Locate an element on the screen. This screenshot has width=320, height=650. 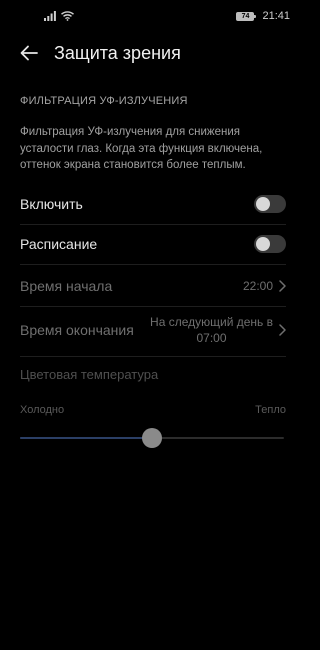
section-title: ФИЛЬТРАЦИЯ УФ-ИЗЛУЧЕНИЯ is located at coordinates (104, 101).